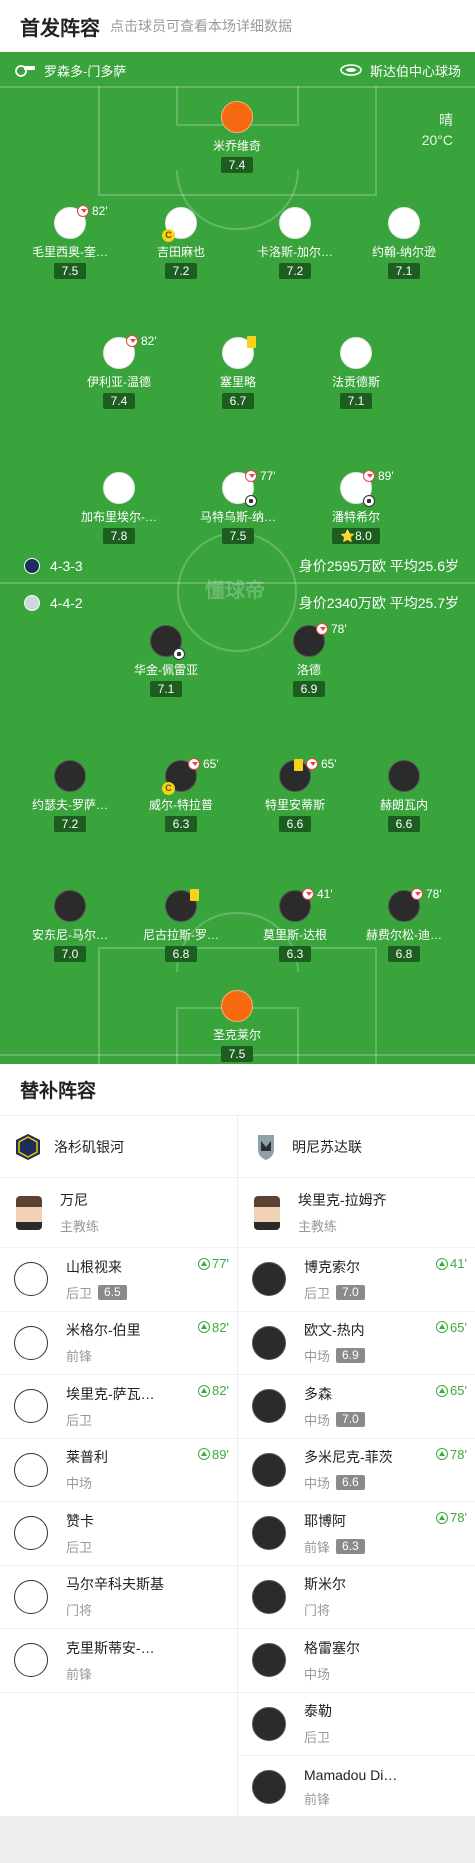 Image resolution: width=475 pixels, height=1863 pixels. I want to click on player-away-mid-1: 约瑟夫-罗萨… 7.2, so click(70, 796).